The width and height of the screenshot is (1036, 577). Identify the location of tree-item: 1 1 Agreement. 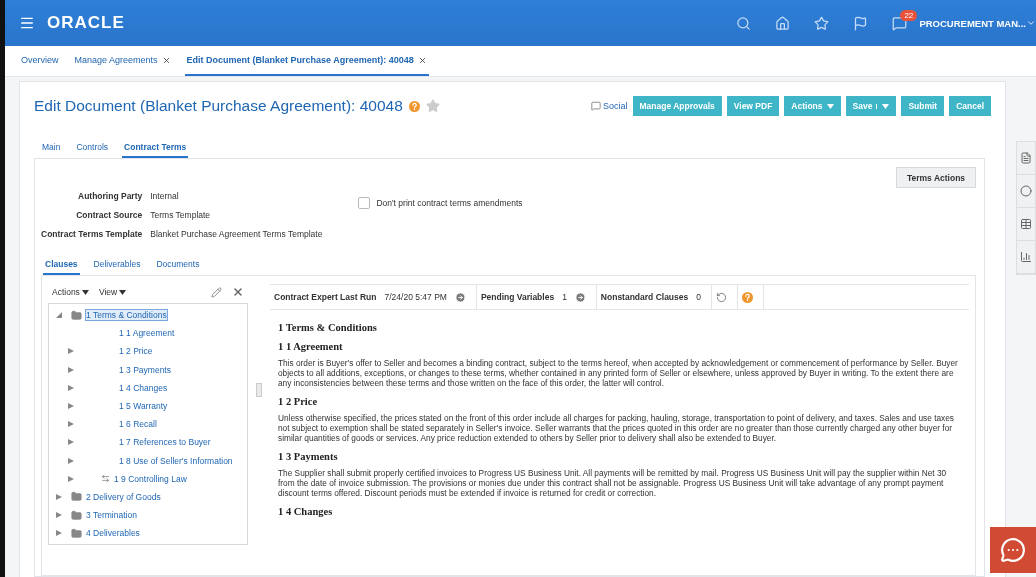
(147, 333).